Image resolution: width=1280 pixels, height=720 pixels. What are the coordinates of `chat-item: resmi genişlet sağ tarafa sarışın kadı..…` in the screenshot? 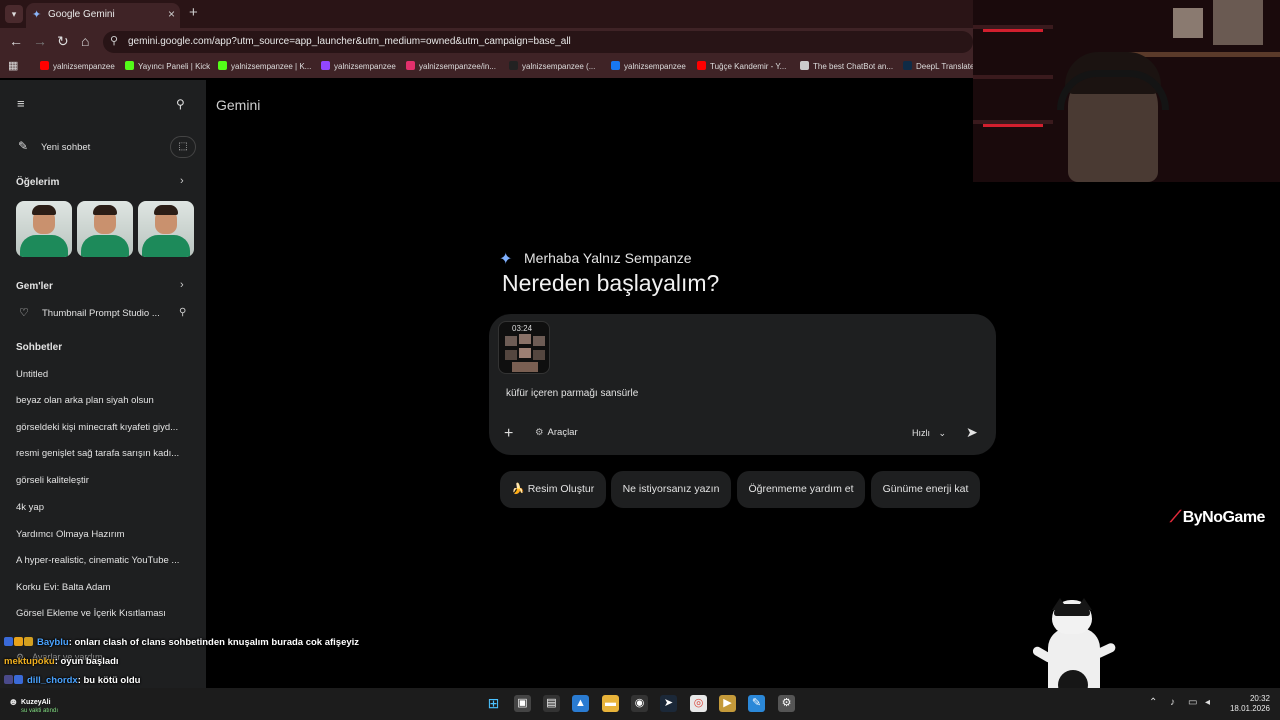 It's located at (105, 453).